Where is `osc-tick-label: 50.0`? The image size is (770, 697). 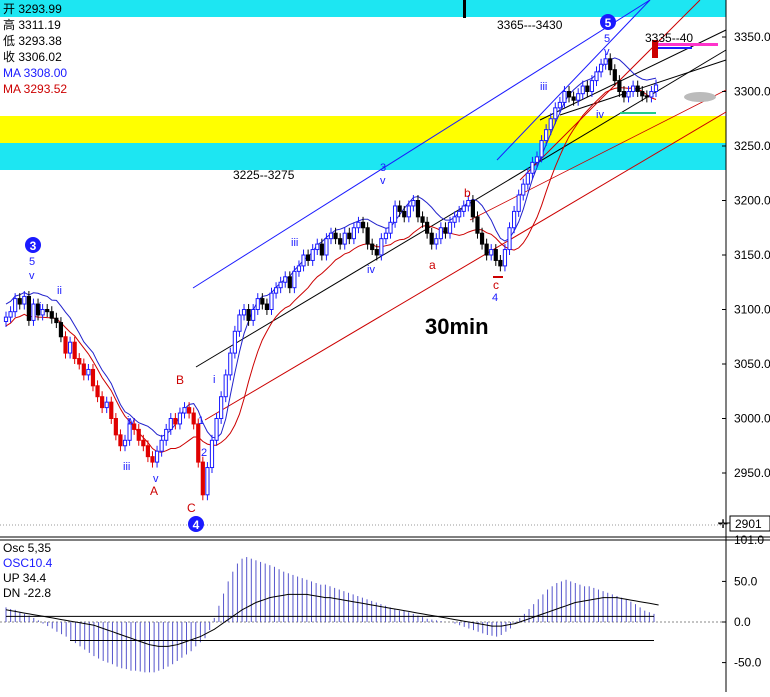
osc-tick-label: 50.0 is located at coordinates (746, 581).